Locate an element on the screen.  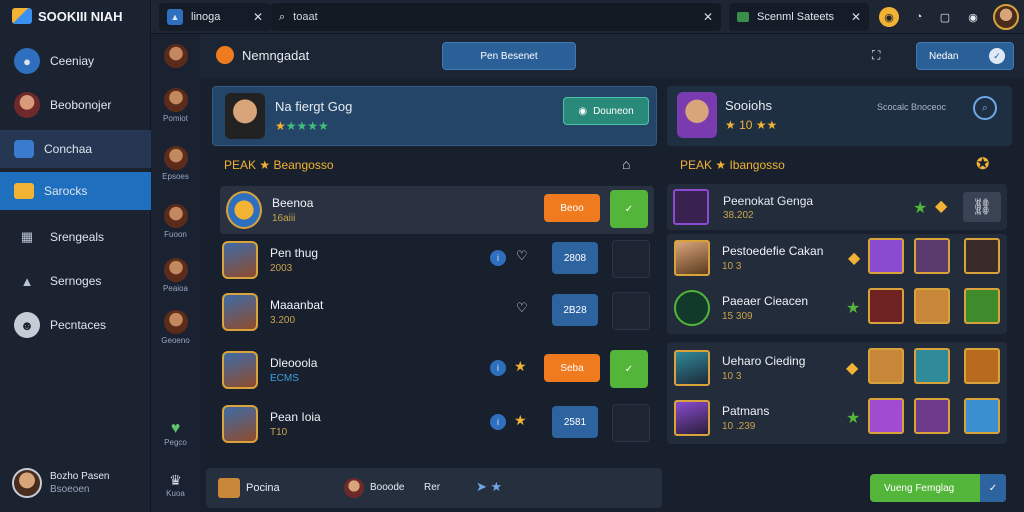
sidebar-item-sarocks: Sarocks is located at coordinates (75, 191).